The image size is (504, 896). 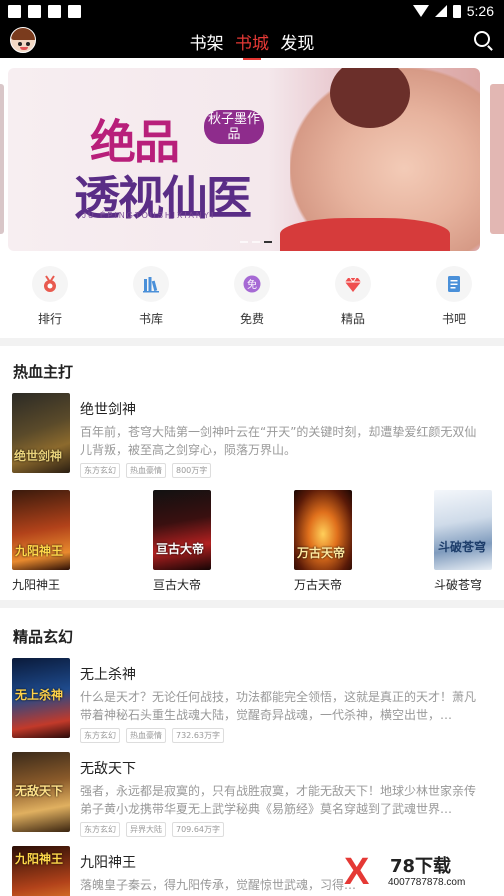 What do you see at coordinates (482, 39) in the screenshot?
I see `search-icon` at bounding box center [482, 39].